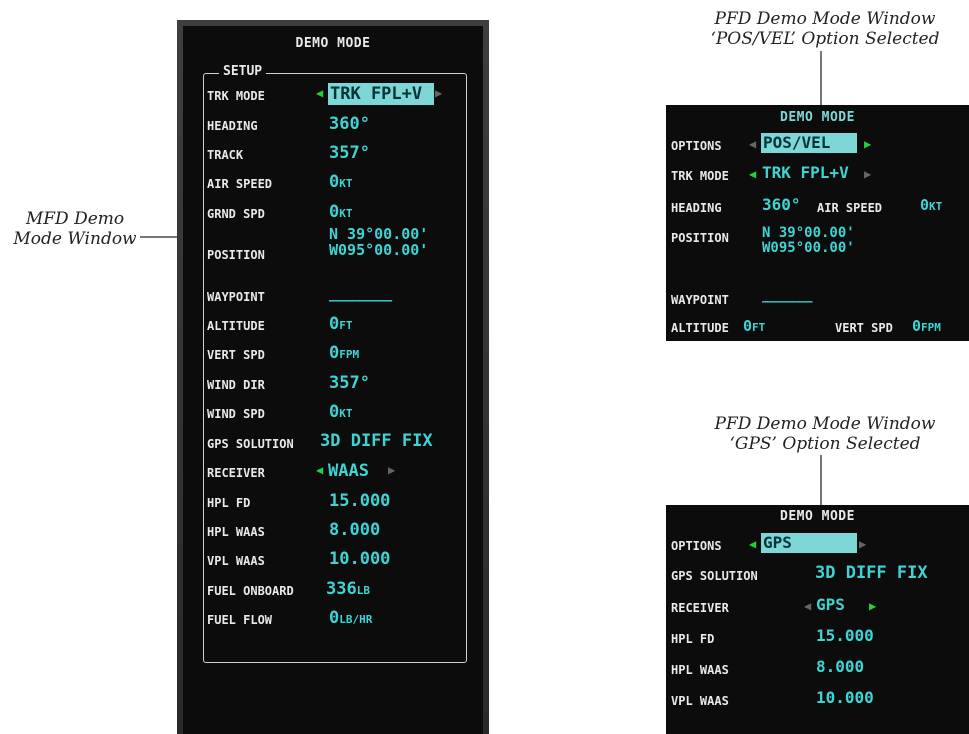 The width and height of the screenshot is (969, 734). Describe the element at coordinates (830, 604) in the screenshot. I see `pfd-gps-receiver-value: GPS` at that location.